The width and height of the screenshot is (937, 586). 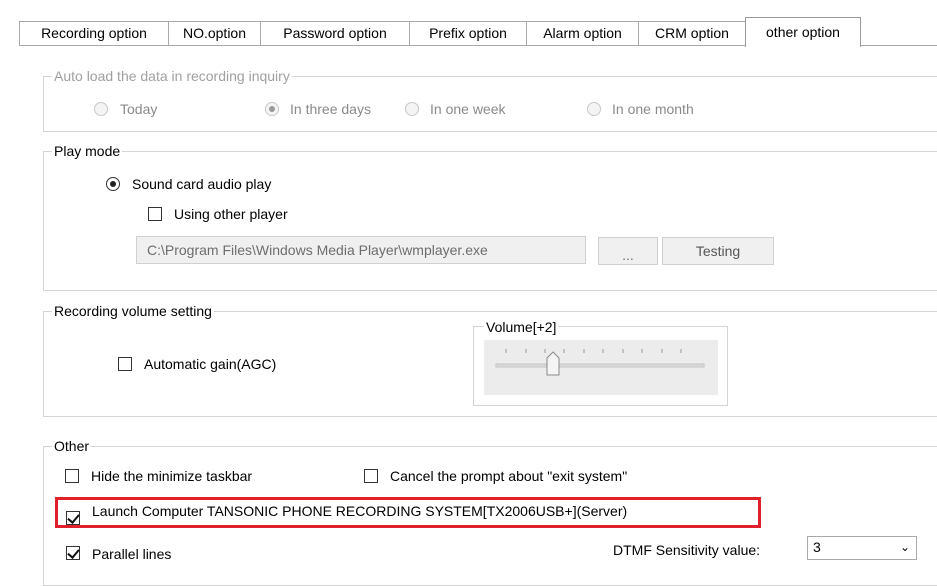 What do you see at coordinates (468, 109) in the screenshot?
I see `radio-one-week-label: In one week` at bounding box center [468, 109].